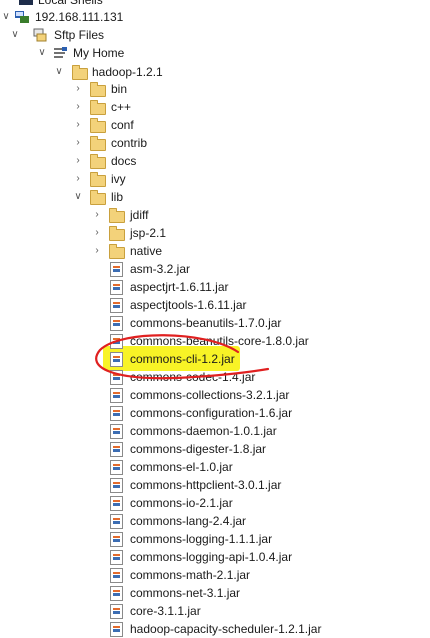 The height and width of the screenshot is (638, 430). Describe the element at coordinates (188, 305) in the screenshot. I see `jar-file-label: aspectjtools-1.6.11.jar` at that location.